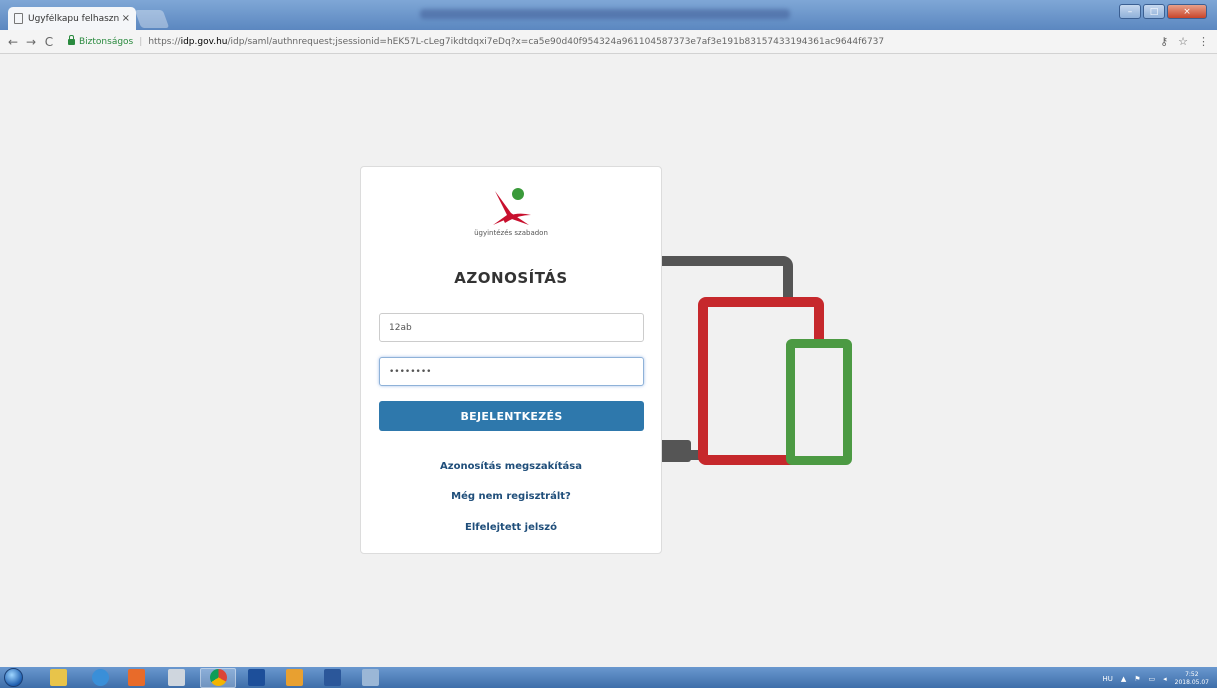  I want to click on paint-icon, so click(370, 677).